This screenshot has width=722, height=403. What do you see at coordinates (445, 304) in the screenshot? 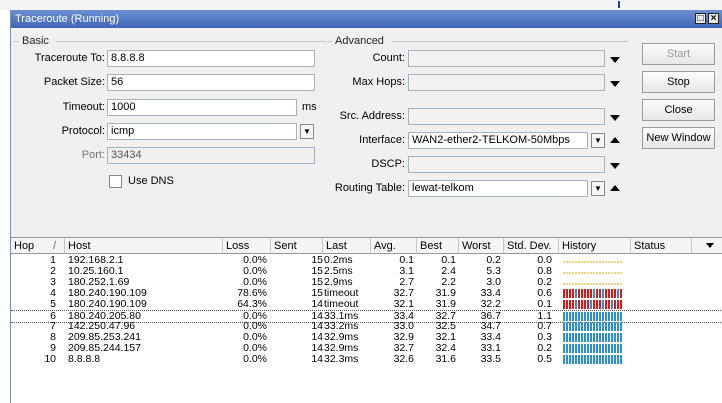
I see `best-cell: 31.9` at bounding box center [445, 304].